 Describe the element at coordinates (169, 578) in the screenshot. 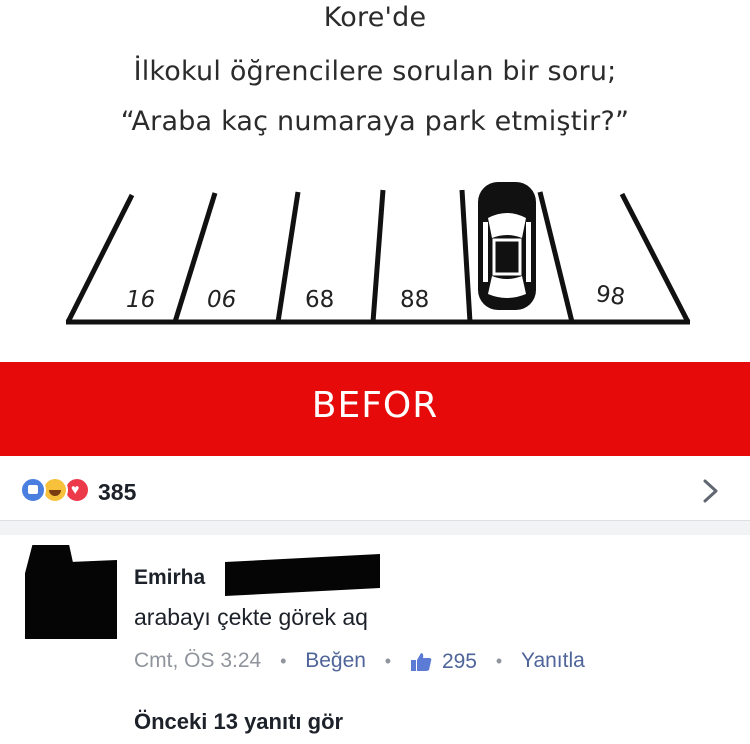

I see `comment-author-name: Emirha` at that location.